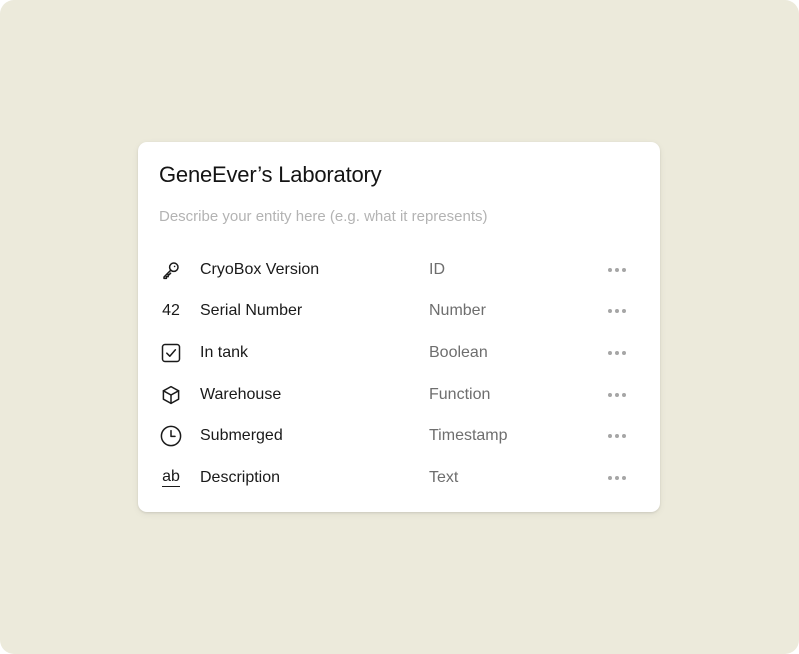 The image size is (799, 654). Describe the element at coordinates (171, 395) in the screenshot. I see `cube-icon` at that location.